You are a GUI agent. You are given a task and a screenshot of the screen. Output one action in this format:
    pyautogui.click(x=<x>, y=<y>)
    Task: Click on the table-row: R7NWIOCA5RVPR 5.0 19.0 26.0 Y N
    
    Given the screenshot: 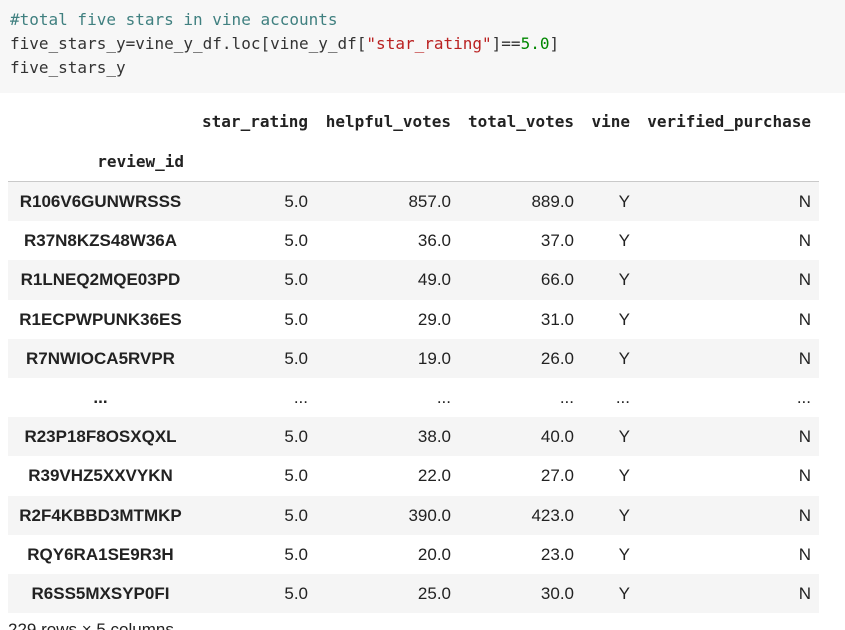 What is the action you would take?
    pyautogui.click(x=413, y=358)
    